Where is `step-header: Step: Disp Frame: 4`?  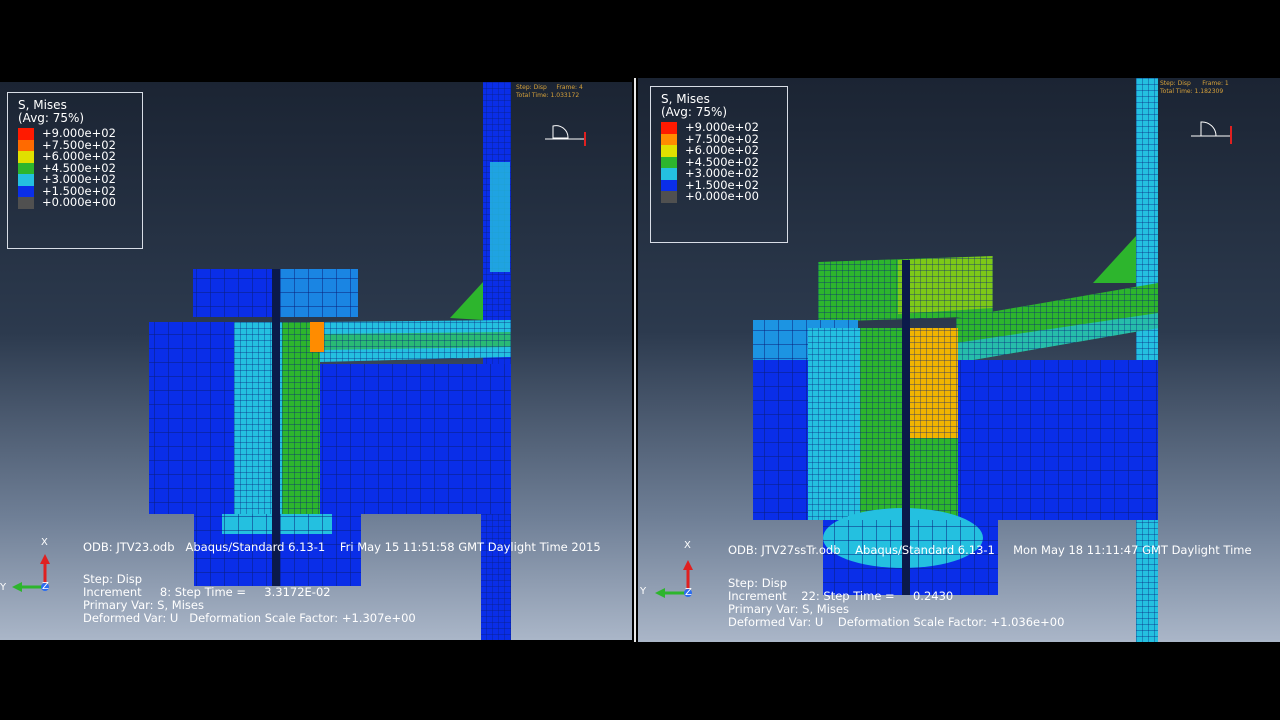 step-header: Step: Disp Frame: 4 is located at coordinates (549, 87).